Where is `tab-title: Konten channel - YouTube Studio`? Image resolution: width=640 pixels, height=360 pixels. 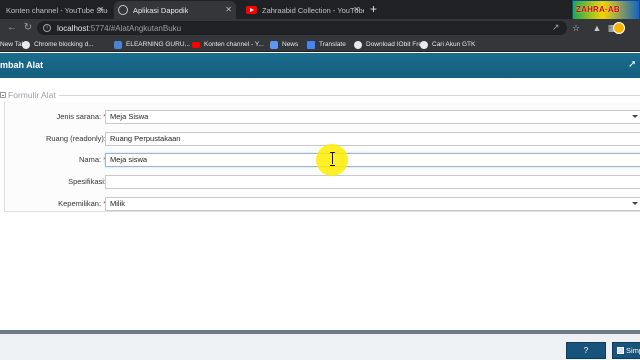
tab-title: Konten channel - YouTube Studio is located at coordinates (57, 10).